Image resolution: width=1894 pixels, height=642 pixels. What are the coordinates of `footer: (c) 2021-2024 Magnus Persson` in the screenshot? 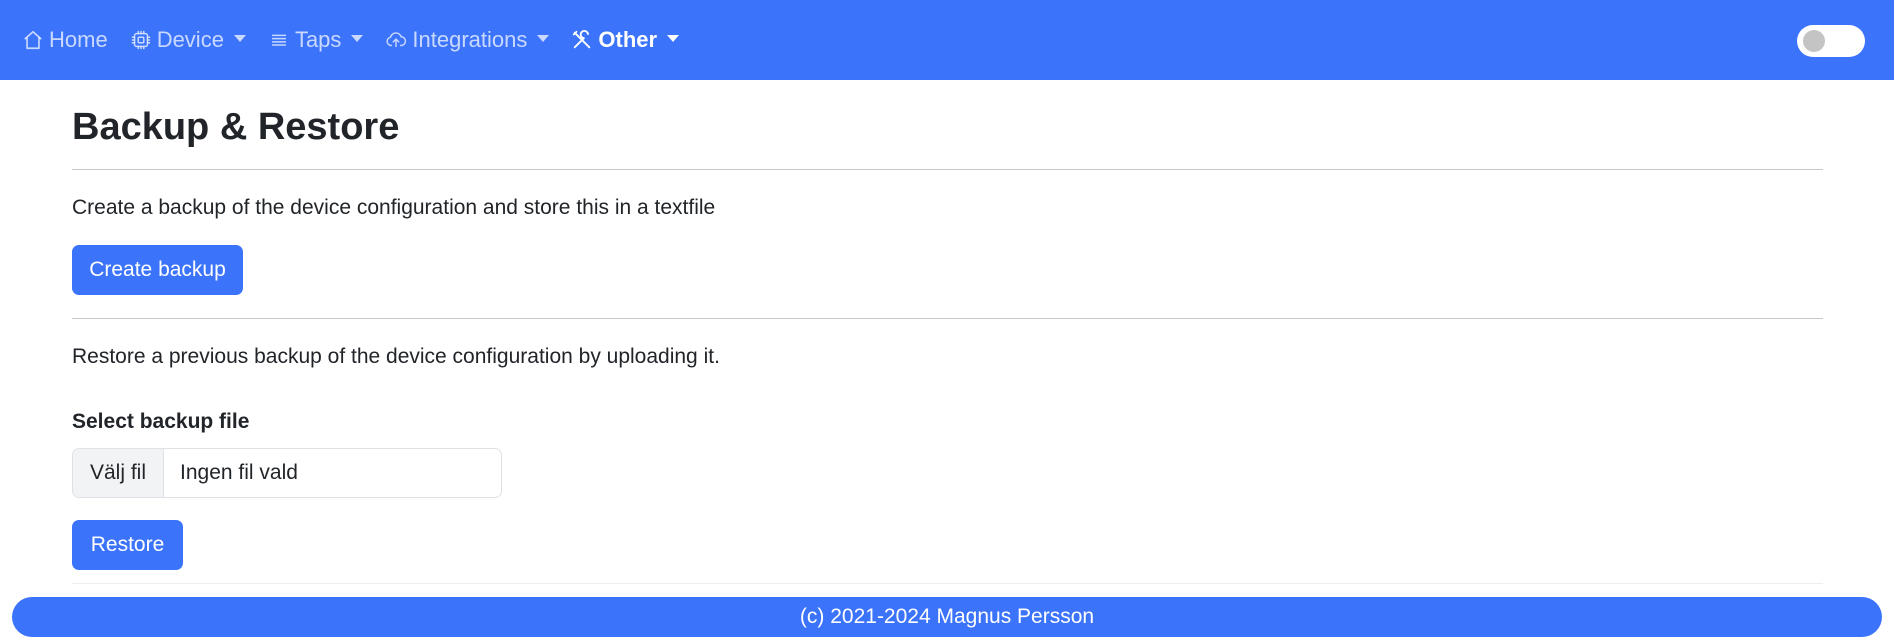 It's located at (947, 617).